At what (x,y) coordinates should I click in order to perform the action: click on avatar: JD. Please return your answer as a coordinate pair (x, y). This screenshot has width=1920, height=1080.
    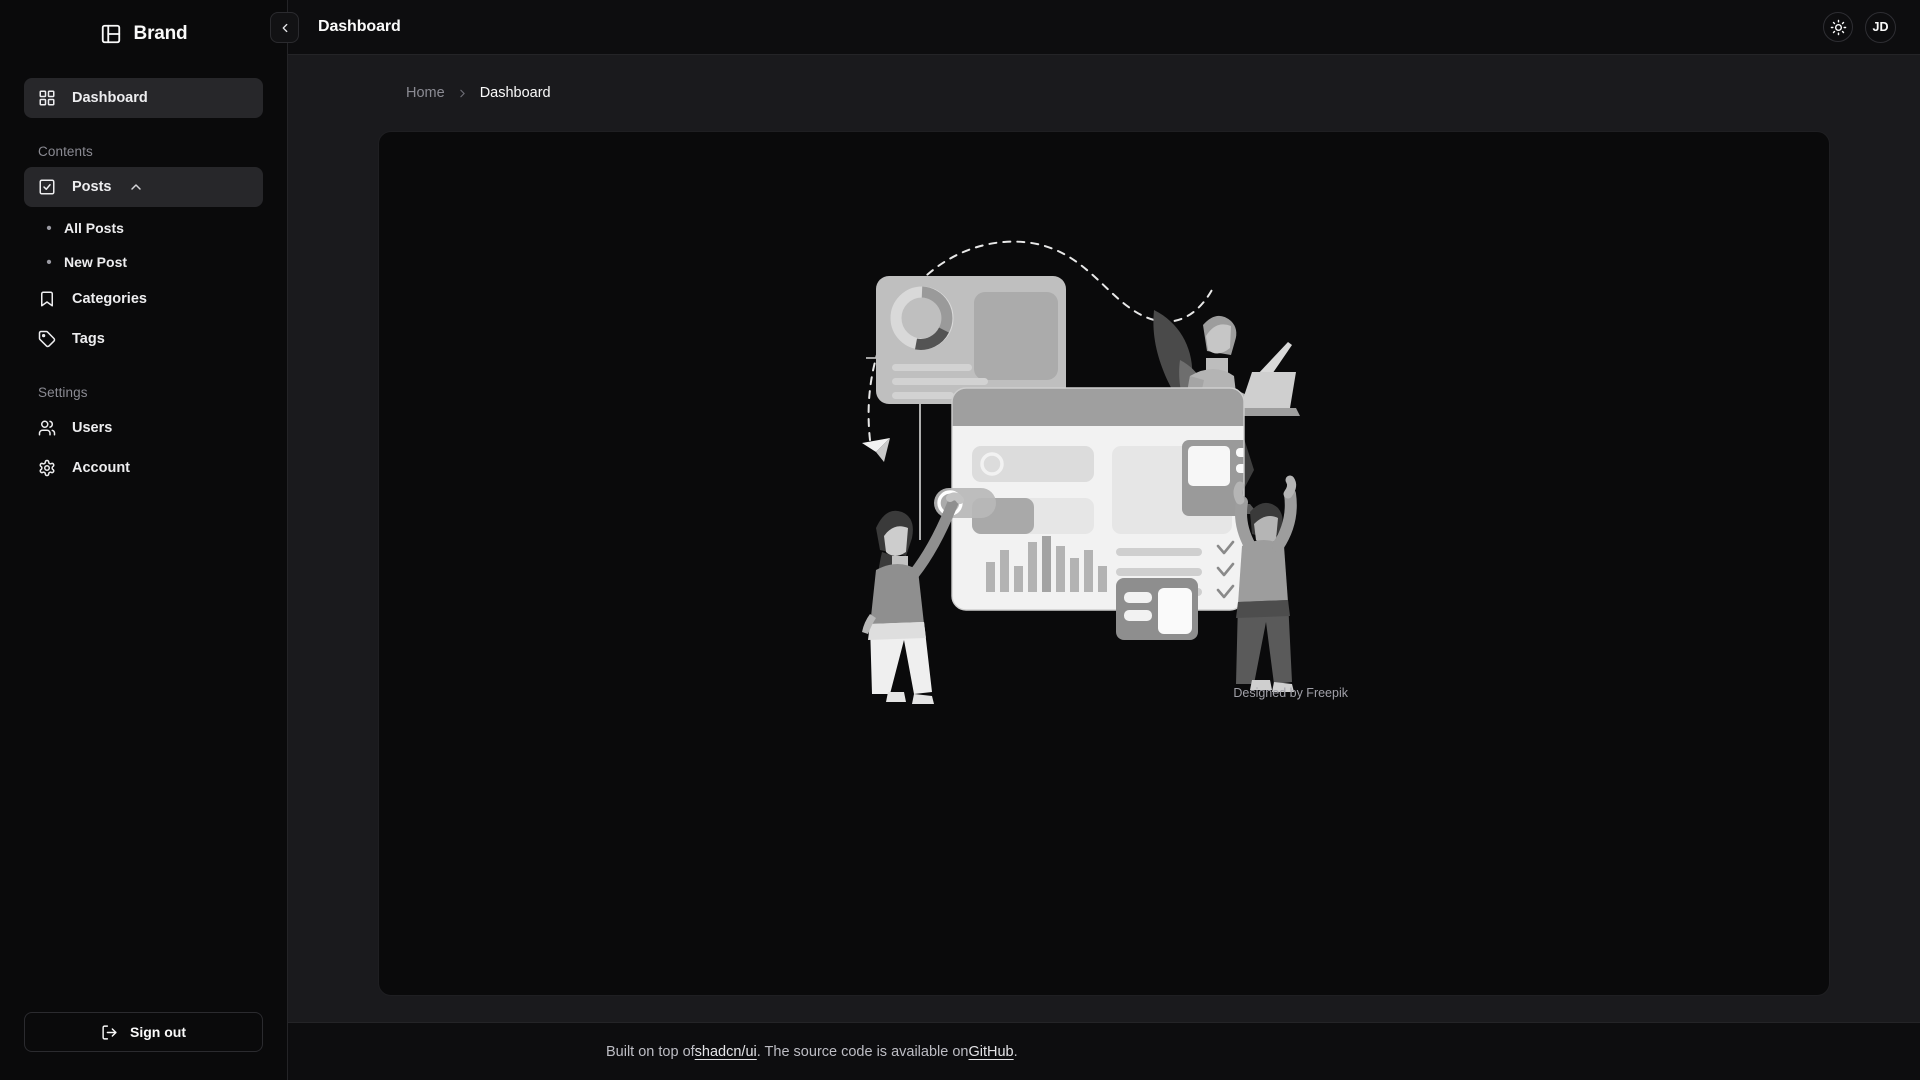
    Looking at the image, I should click on (1880, 27).